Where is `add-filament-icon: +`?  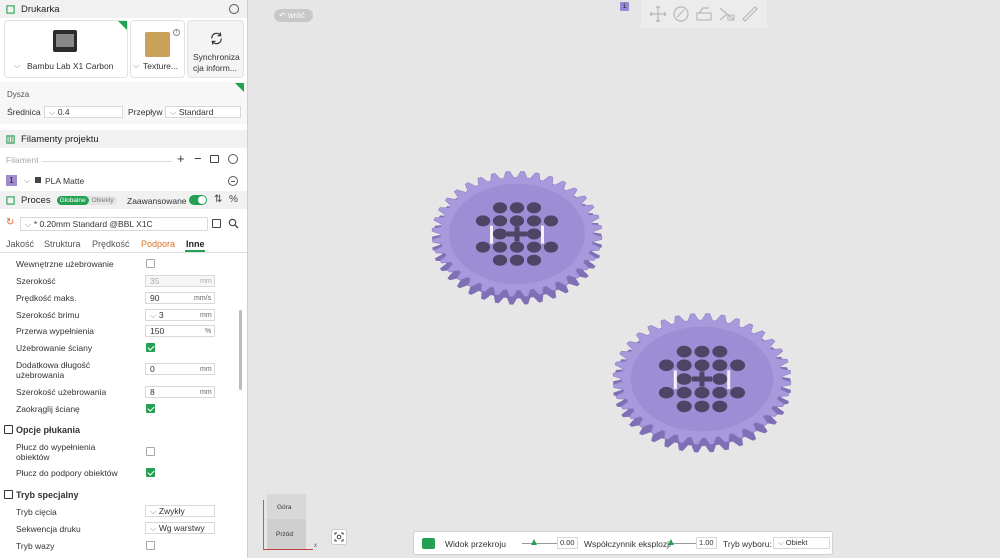 add-filament-icon: + is located at coordinates (181, 158).